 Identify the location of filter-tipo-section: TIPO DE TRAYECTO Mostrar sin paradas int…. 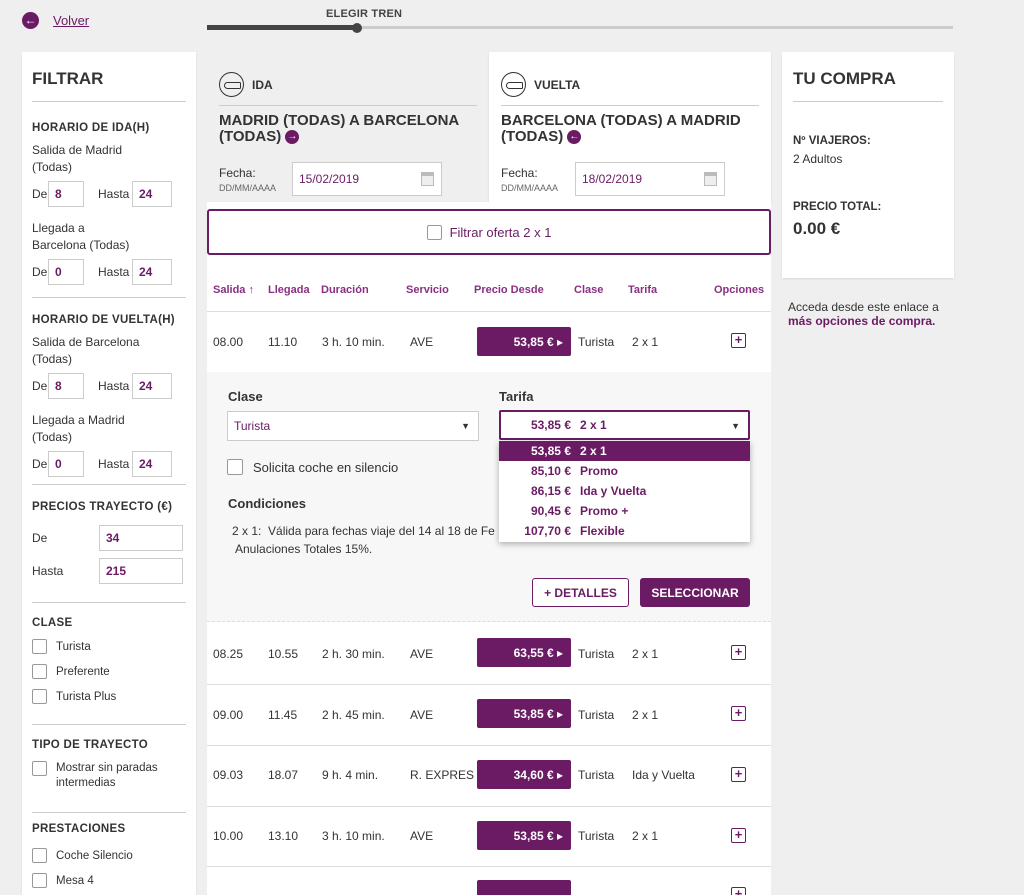
(109, 769).